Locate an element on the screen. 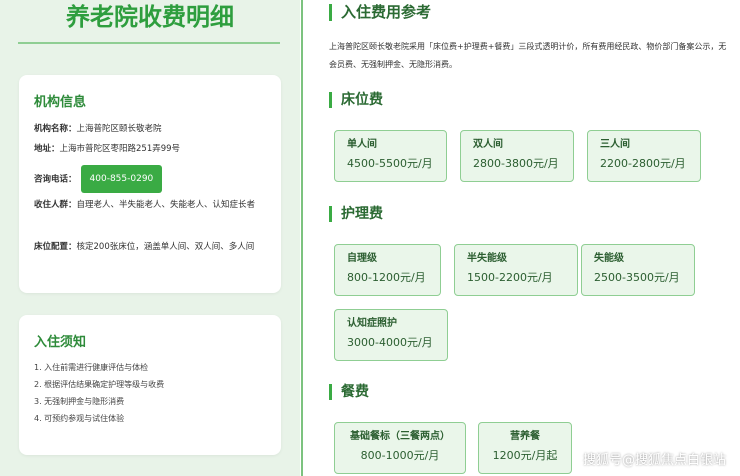 The width and height of the screenshot is (740, 476). fee-card-double-room: 双人间 2800-3800元/月 is located at coordinates (517, 156).